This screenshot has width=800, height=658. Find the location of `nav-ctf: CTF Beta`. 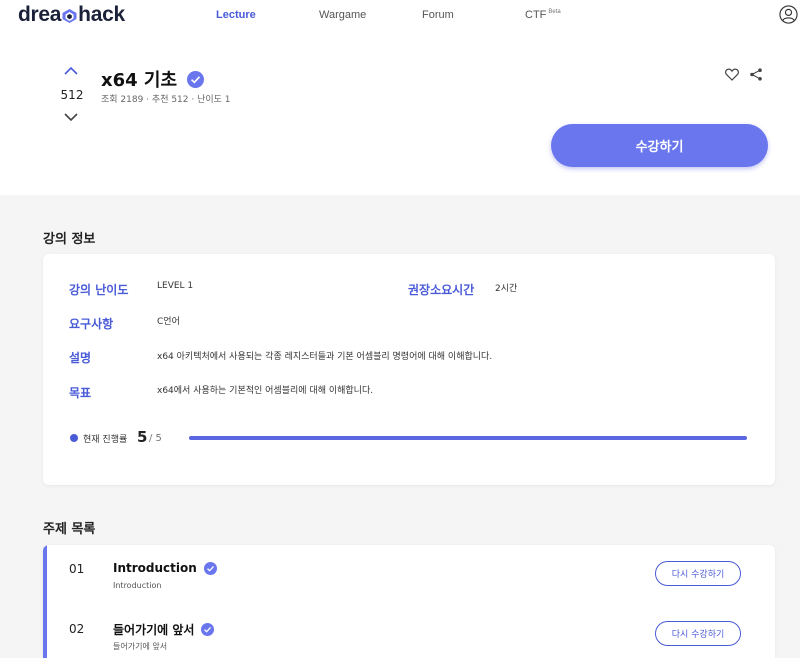

nav-ctf: CTF Beta is located at coordinates (543, 15).